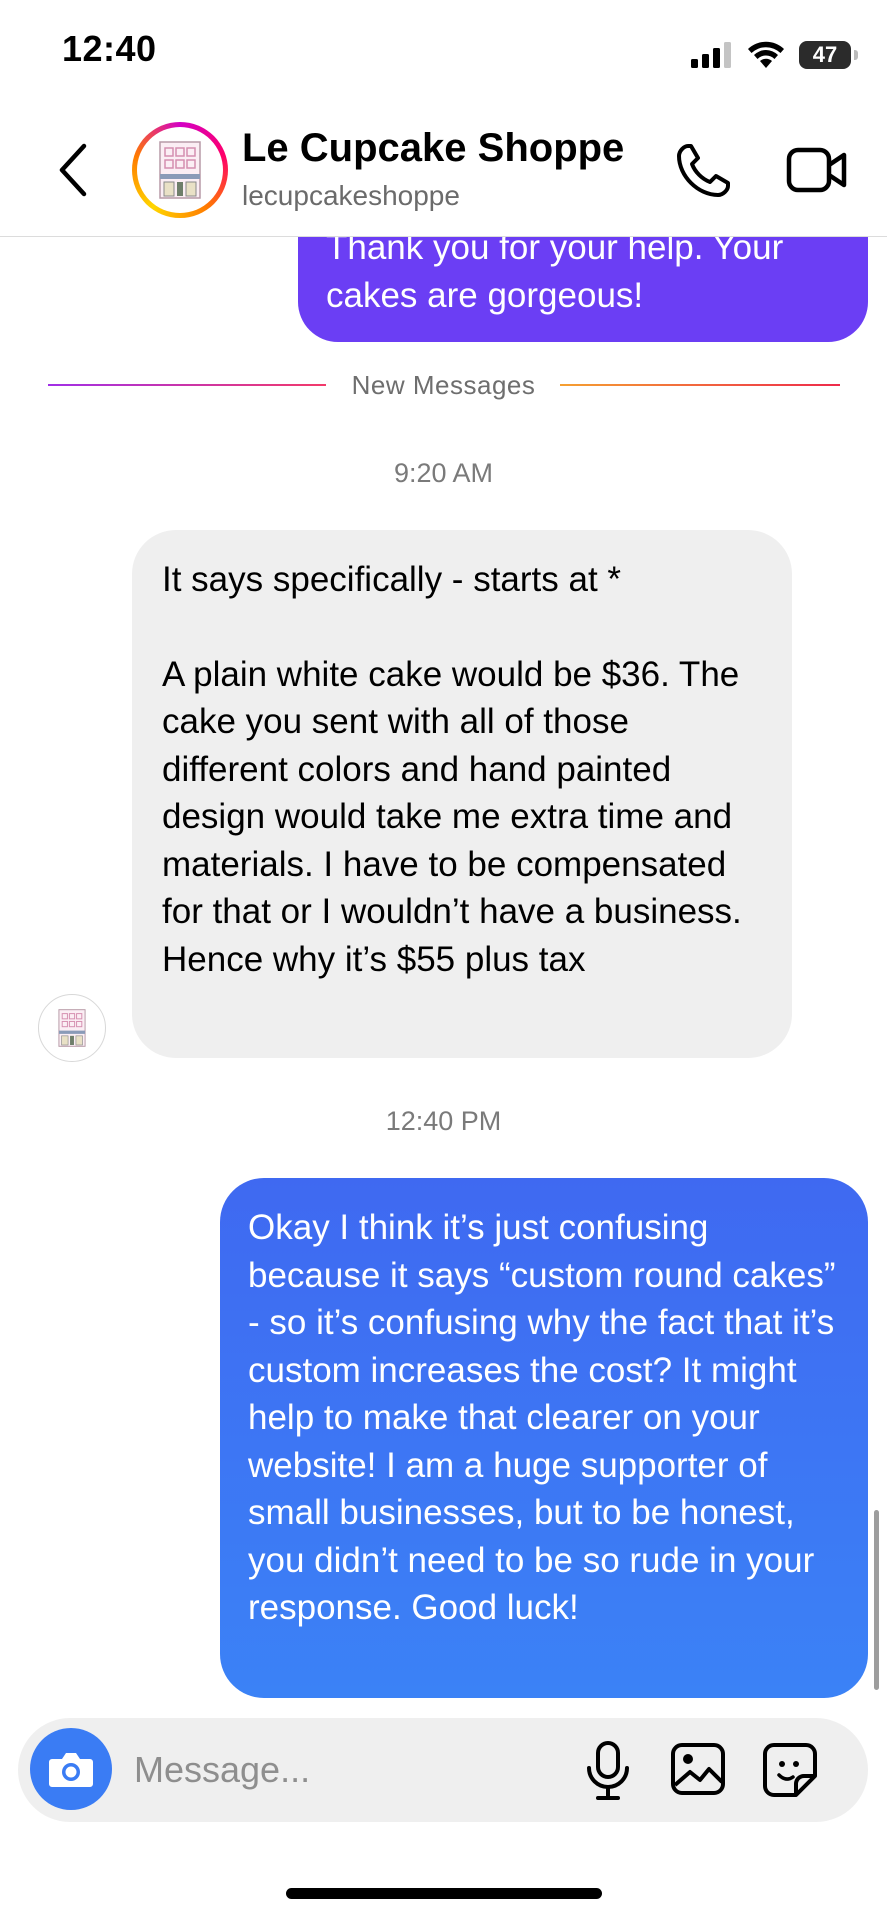 This screenshot has height=1920, width=887. I want to click on microphone-icon, so click(608, 1770).